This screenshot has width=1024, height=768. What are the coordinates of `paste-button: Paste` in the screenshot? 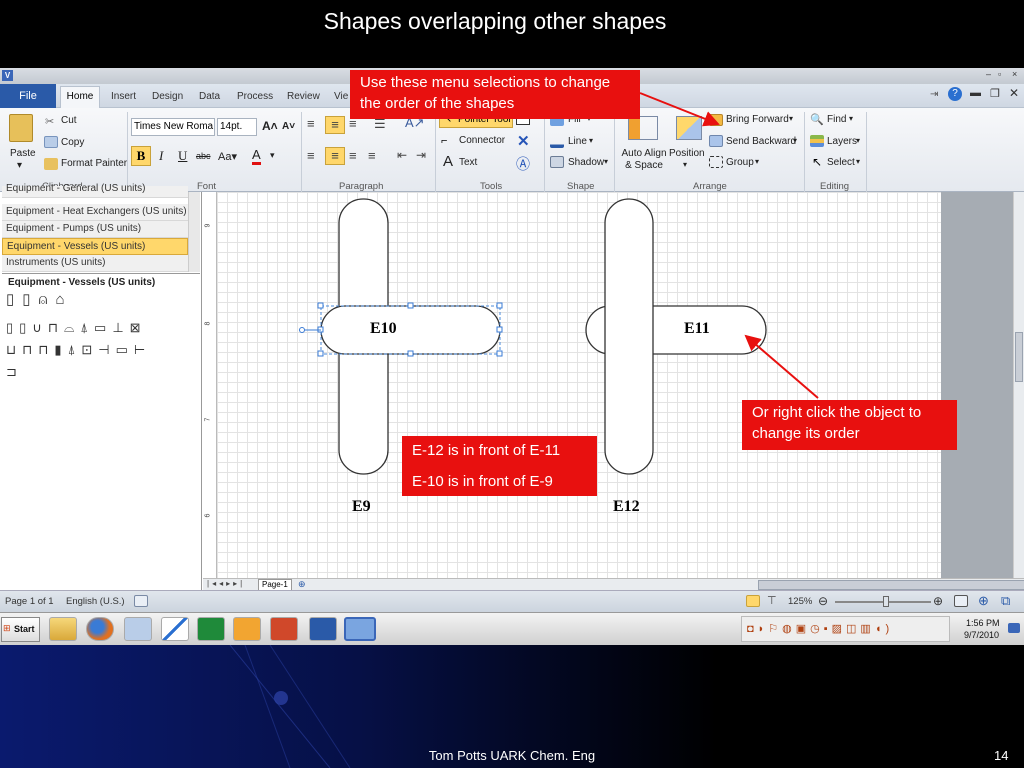 It's located at (23, 153).